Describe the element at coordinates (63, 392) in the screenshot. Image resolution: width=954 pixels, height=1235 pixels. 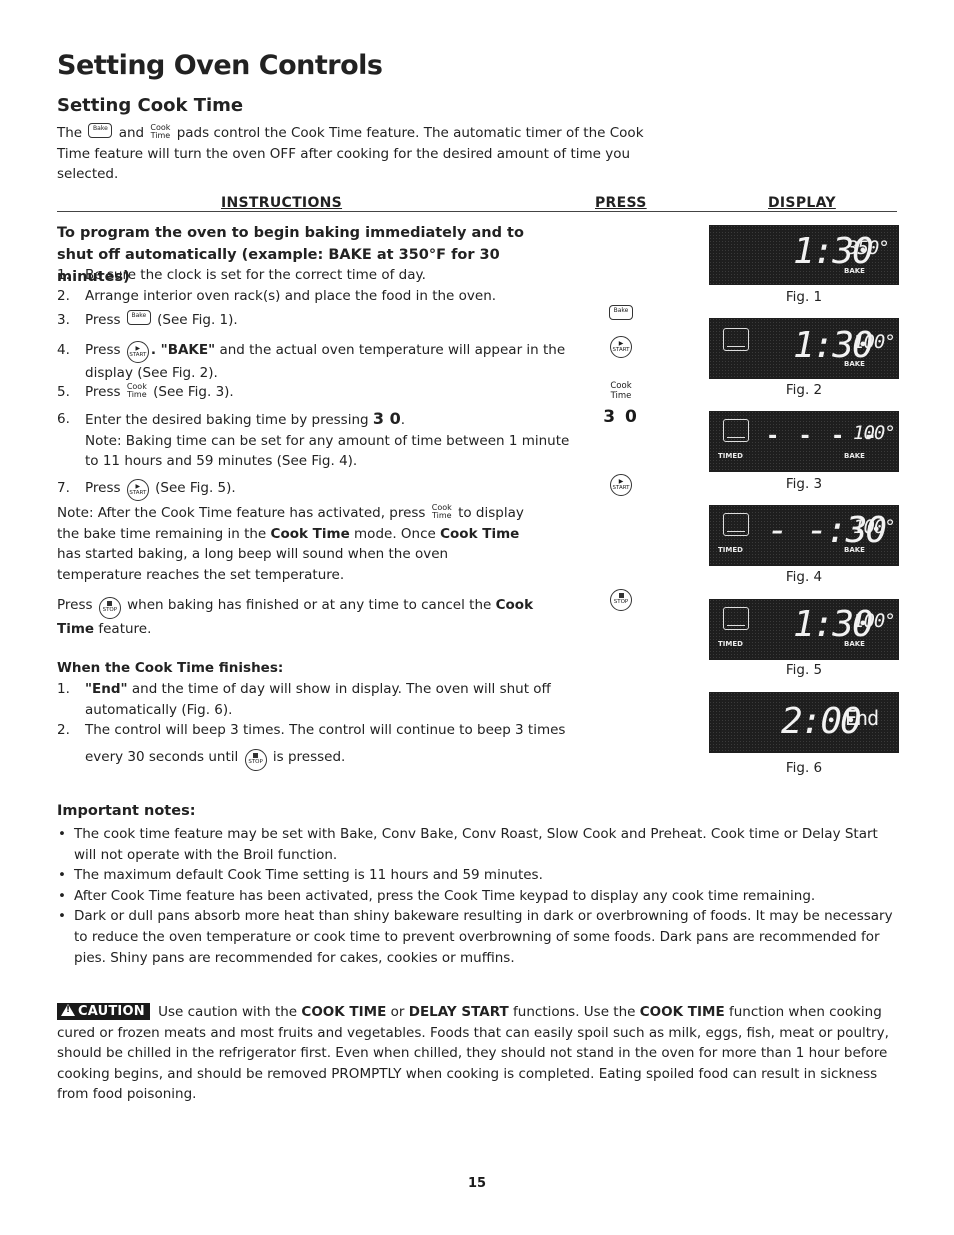
I see `step-number: 5.` at that location.